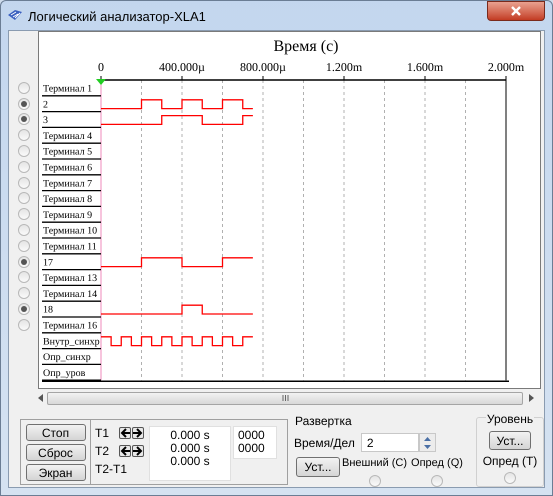  Describe the element at coordinates (344, 67) in the screenshot. I see `tick-label: 1.200m` at that location.